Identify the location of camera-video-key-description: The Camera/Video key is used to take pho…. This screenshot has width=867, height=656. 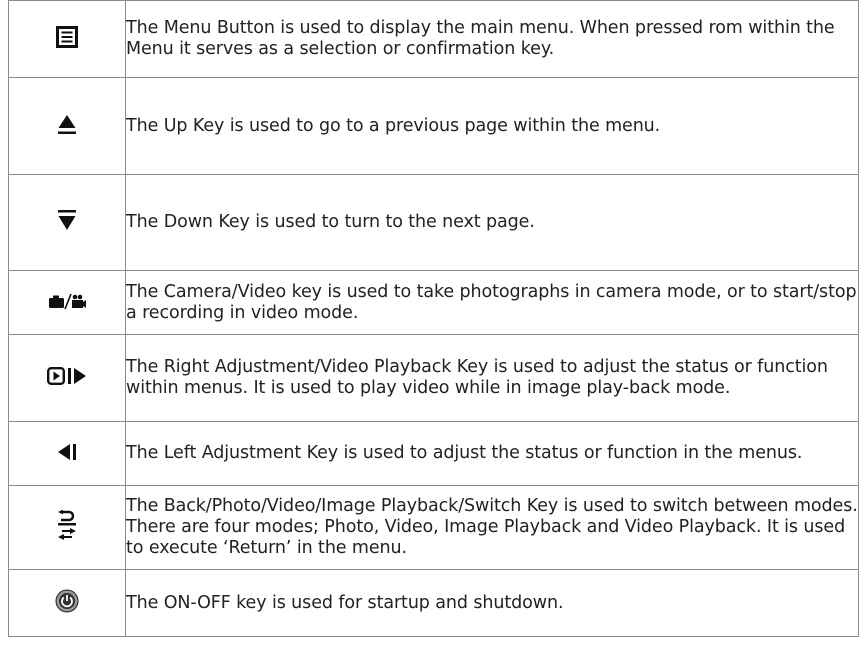
(492, 302).